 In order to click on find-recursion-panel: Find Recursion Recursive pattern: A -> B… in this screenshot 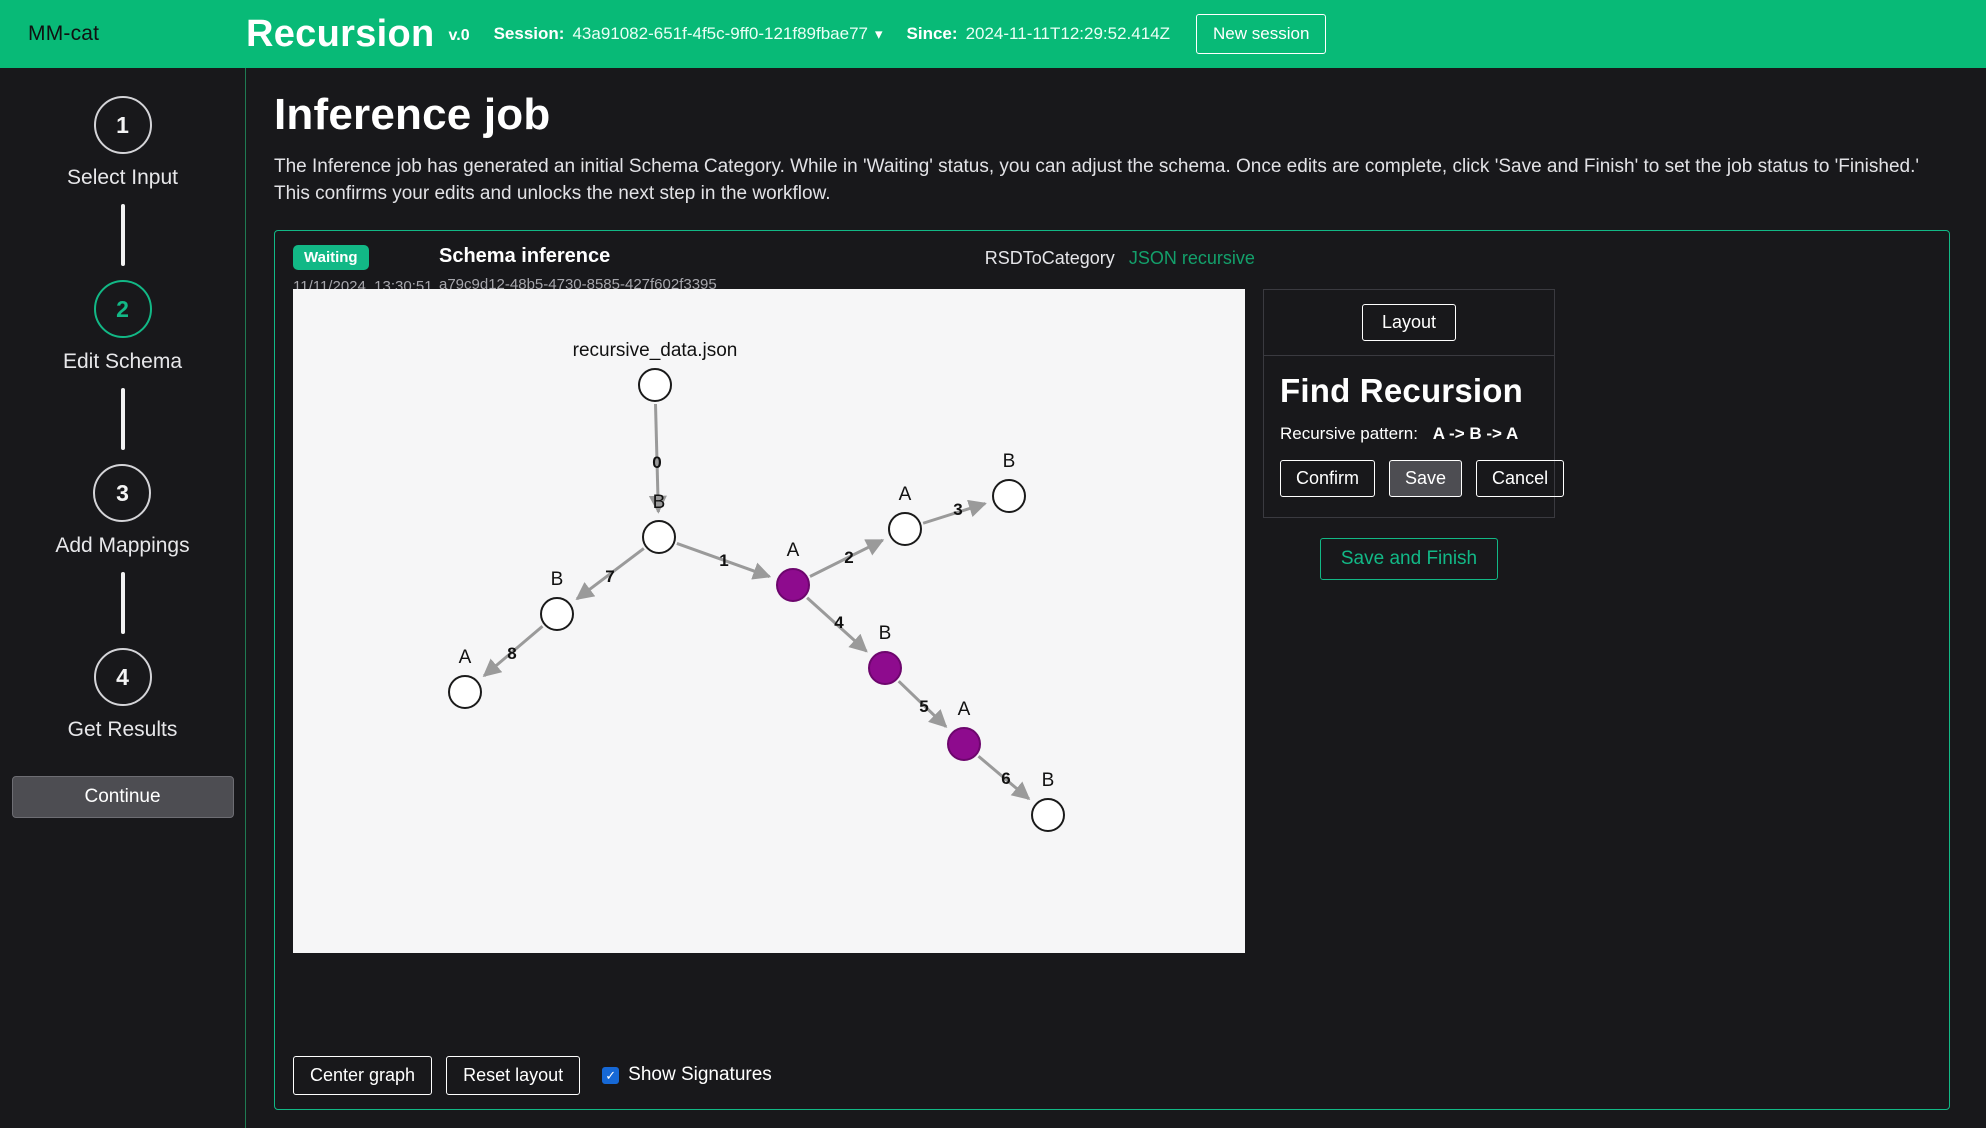, I will do `click(1414, 436)`.